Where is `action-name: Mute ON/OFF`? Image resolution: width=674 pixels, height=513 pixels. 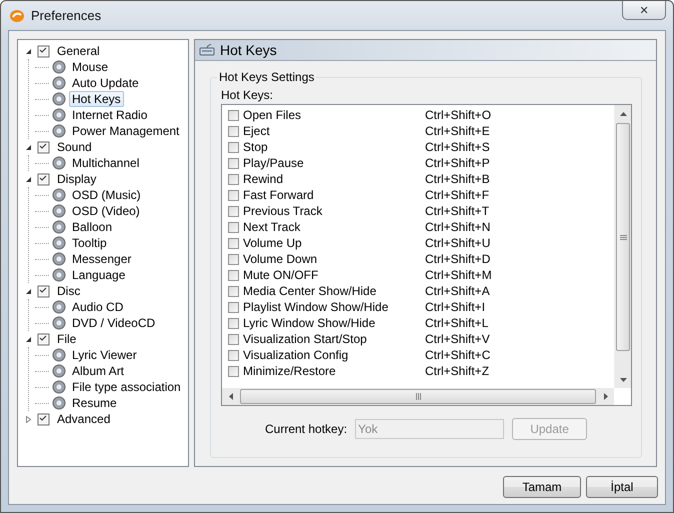
action-name: Mute ON/OFF is located at coordinates (280, 275).